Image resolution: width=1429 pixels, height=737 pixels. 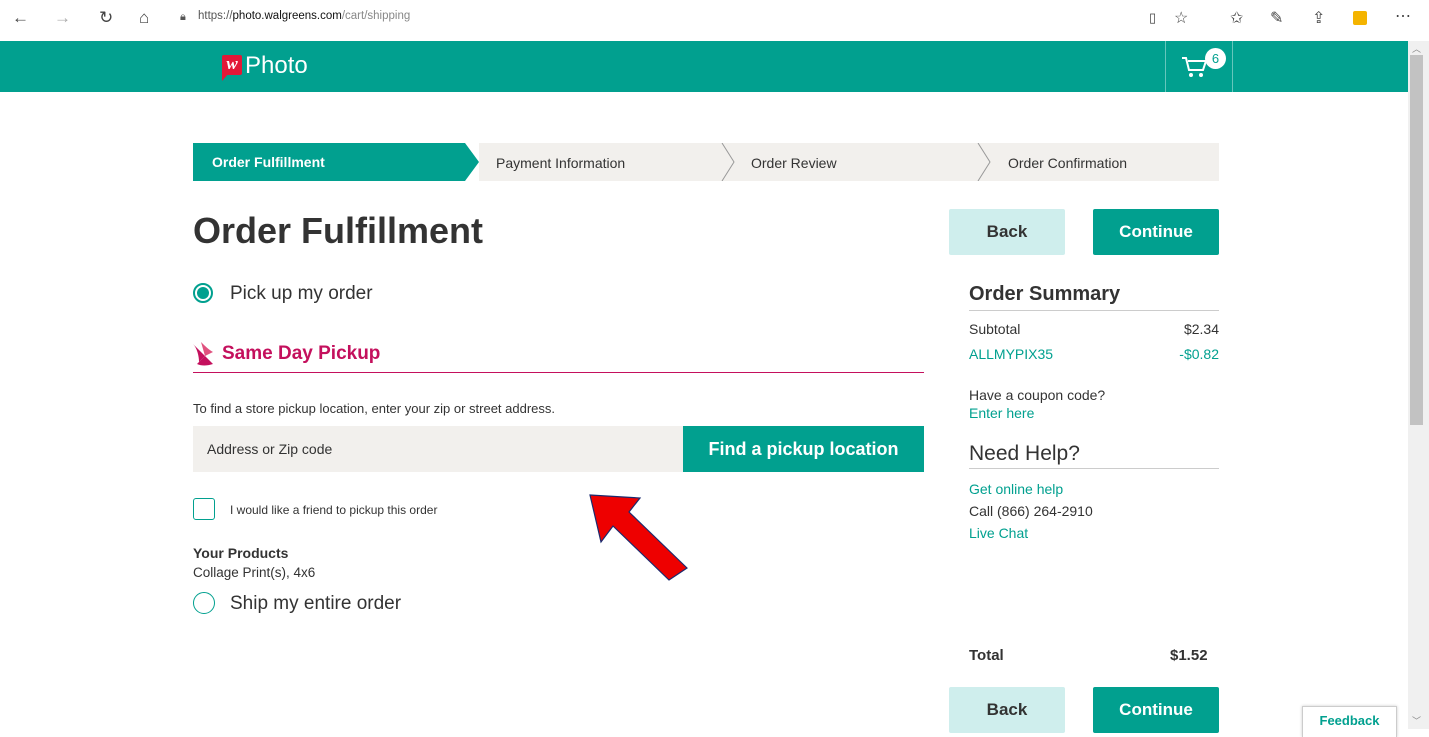 What do you see at coordinates (144, 18) in the screenshot?
I see `home-icon: ⌂` at bounding box center [144, 18].